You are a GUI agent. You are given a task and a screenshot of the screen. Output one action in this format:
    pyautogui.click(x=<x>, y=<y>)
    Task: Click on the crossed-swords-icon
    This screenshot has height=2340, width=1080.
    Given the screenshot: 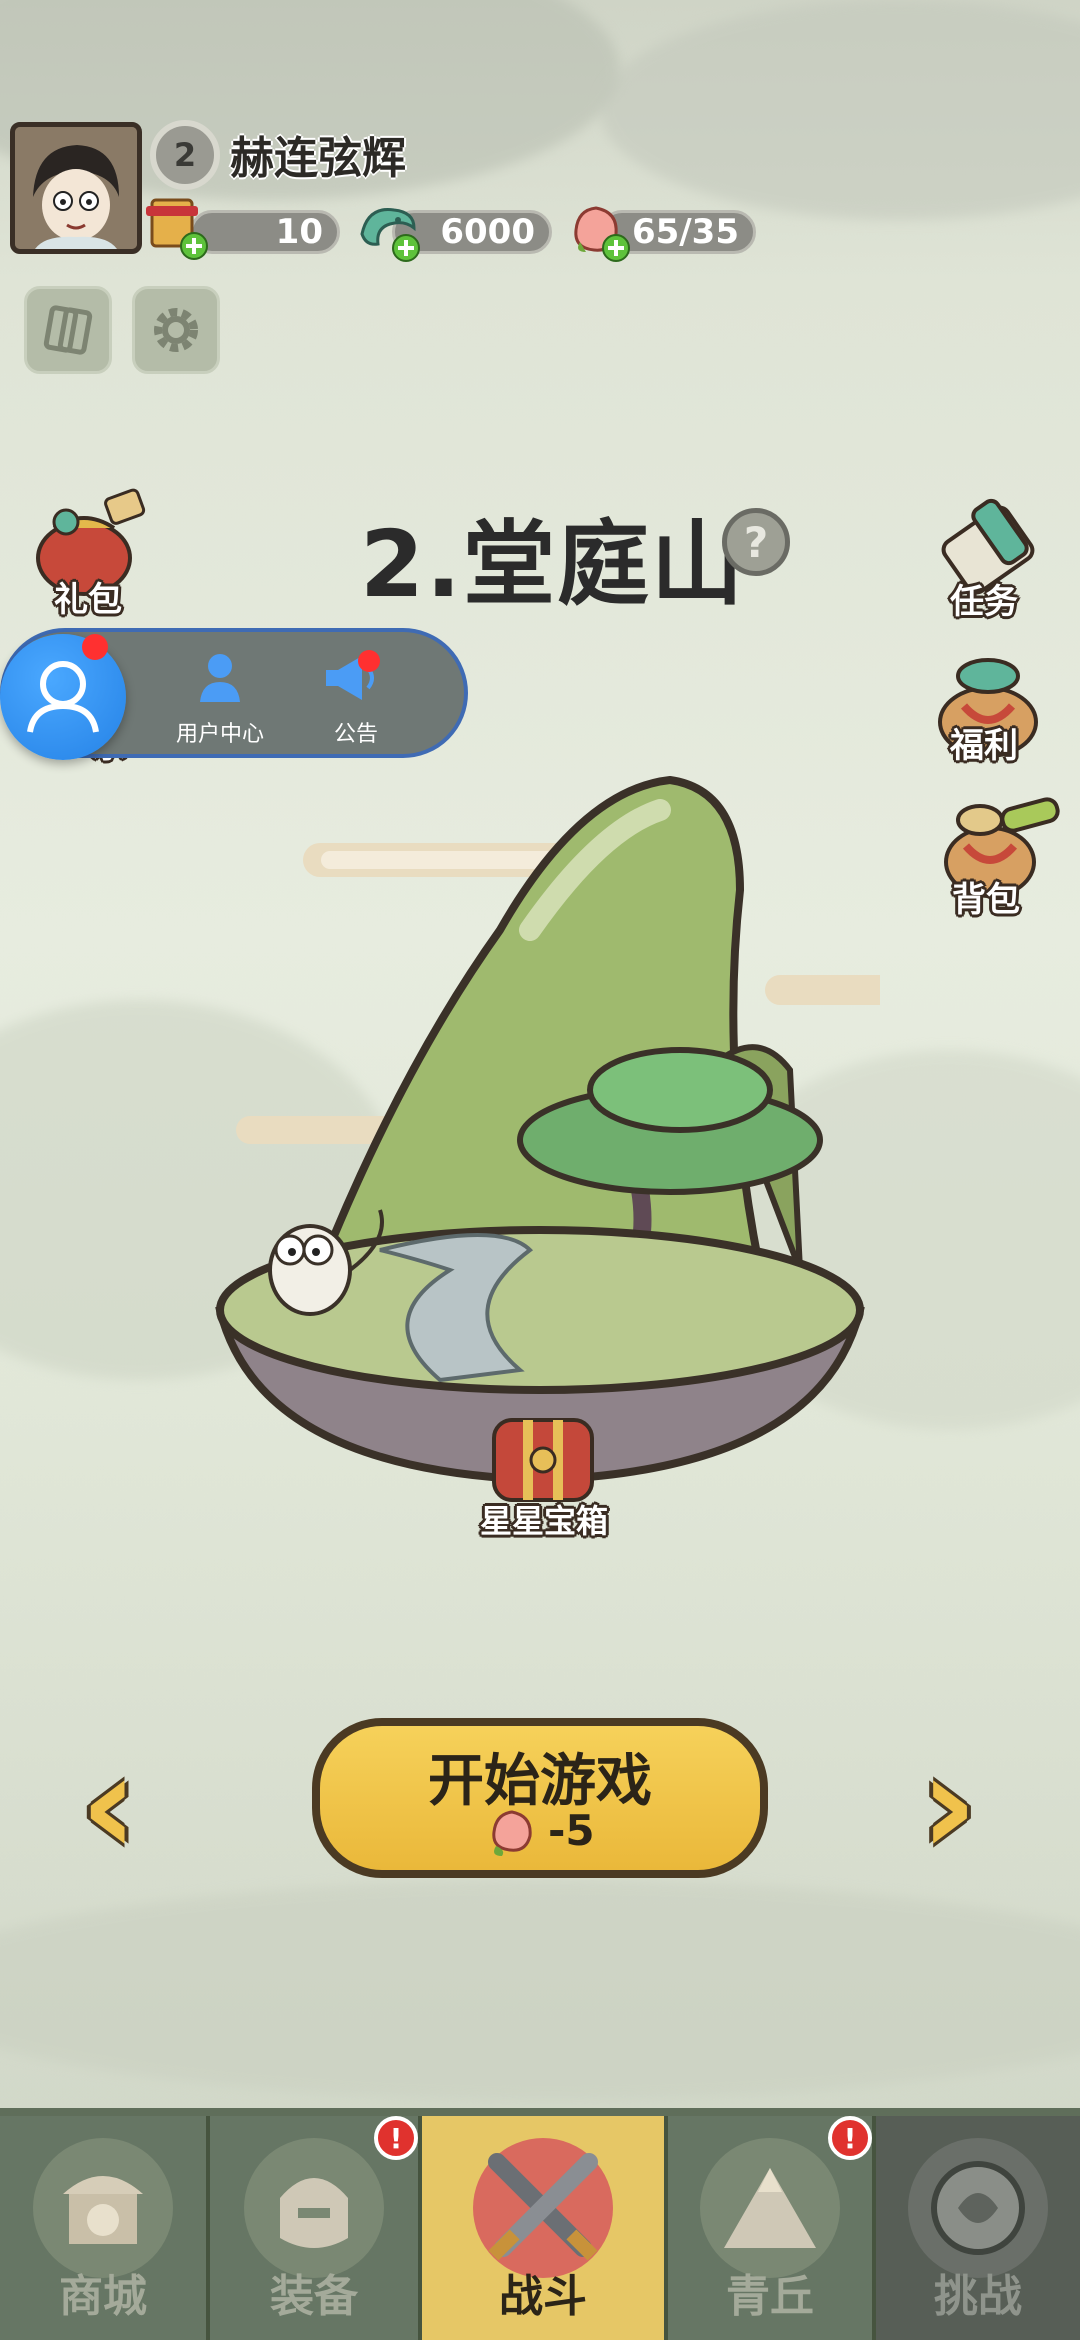 What is the action you would take?
    pyautogui.click(x=543, y=2208)
    